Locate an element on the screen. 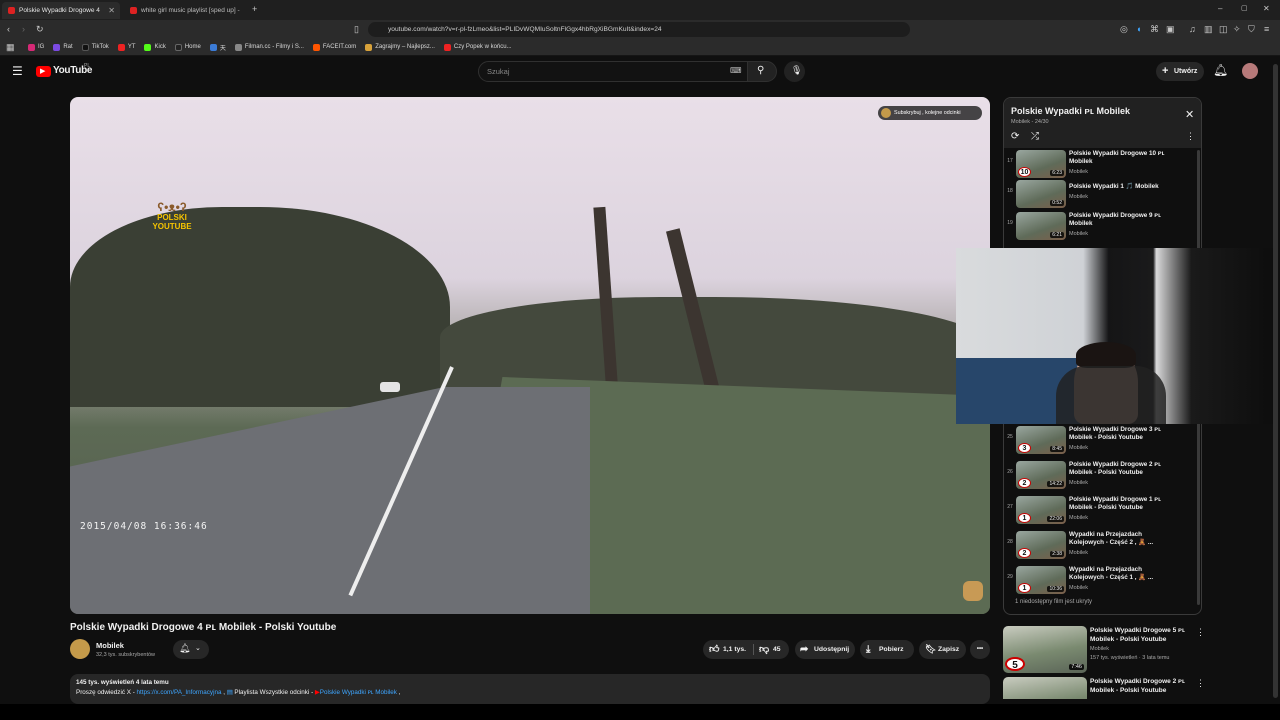  puzzle-icon: ⌘ is located at coordinates (1154, 29).